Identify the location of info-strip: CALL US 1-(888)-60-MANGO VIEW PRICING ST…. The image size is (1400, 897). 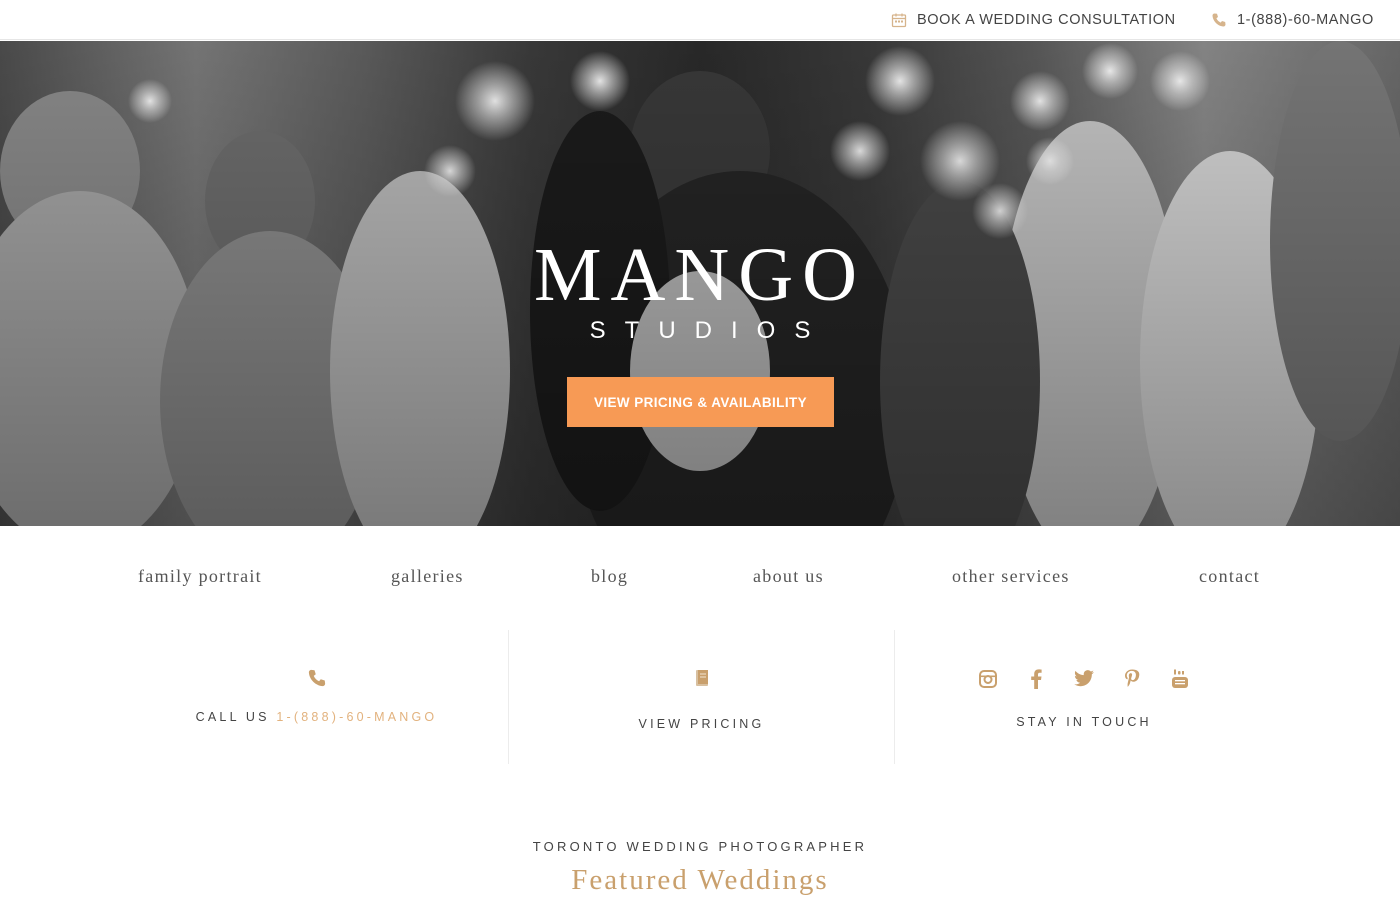
(700, 697).